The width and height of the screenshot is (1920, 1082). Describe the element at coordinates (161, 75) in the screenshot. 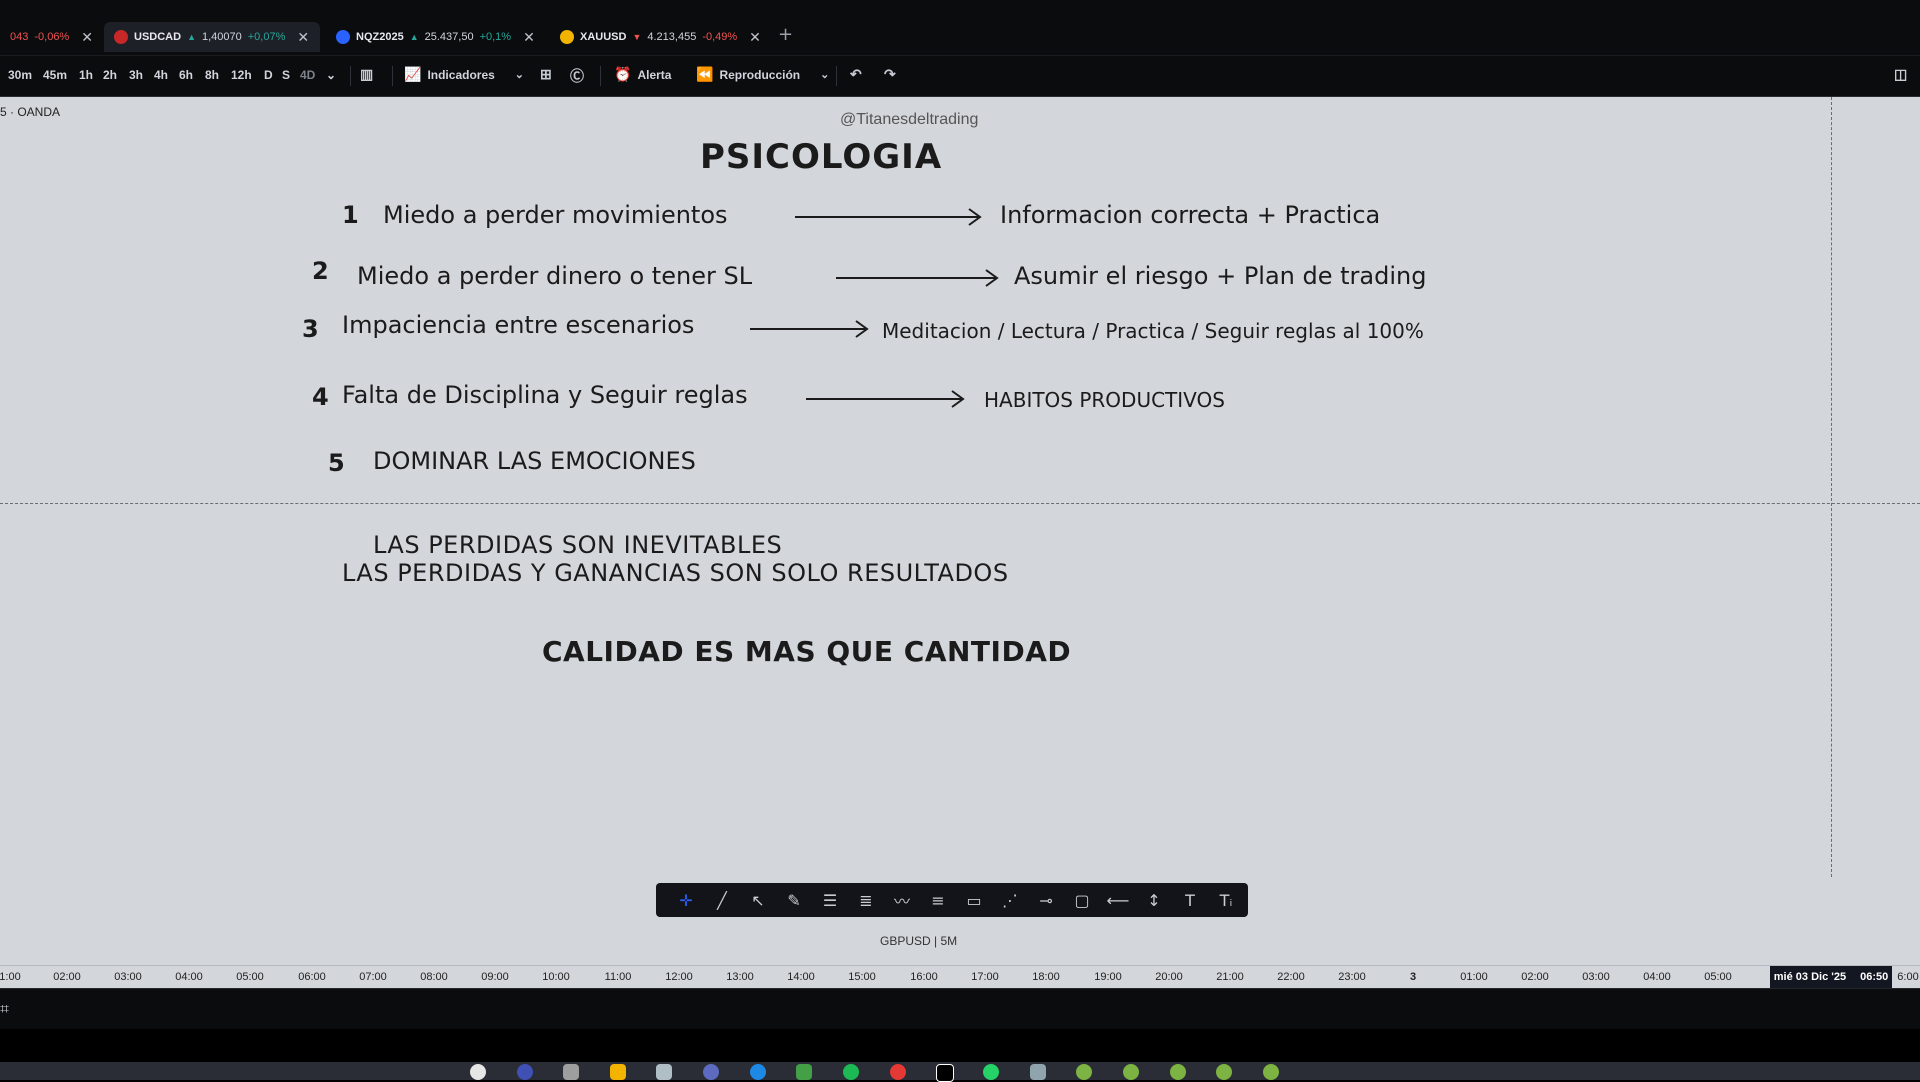

I see `timeframe-4h: 4h` at that location.